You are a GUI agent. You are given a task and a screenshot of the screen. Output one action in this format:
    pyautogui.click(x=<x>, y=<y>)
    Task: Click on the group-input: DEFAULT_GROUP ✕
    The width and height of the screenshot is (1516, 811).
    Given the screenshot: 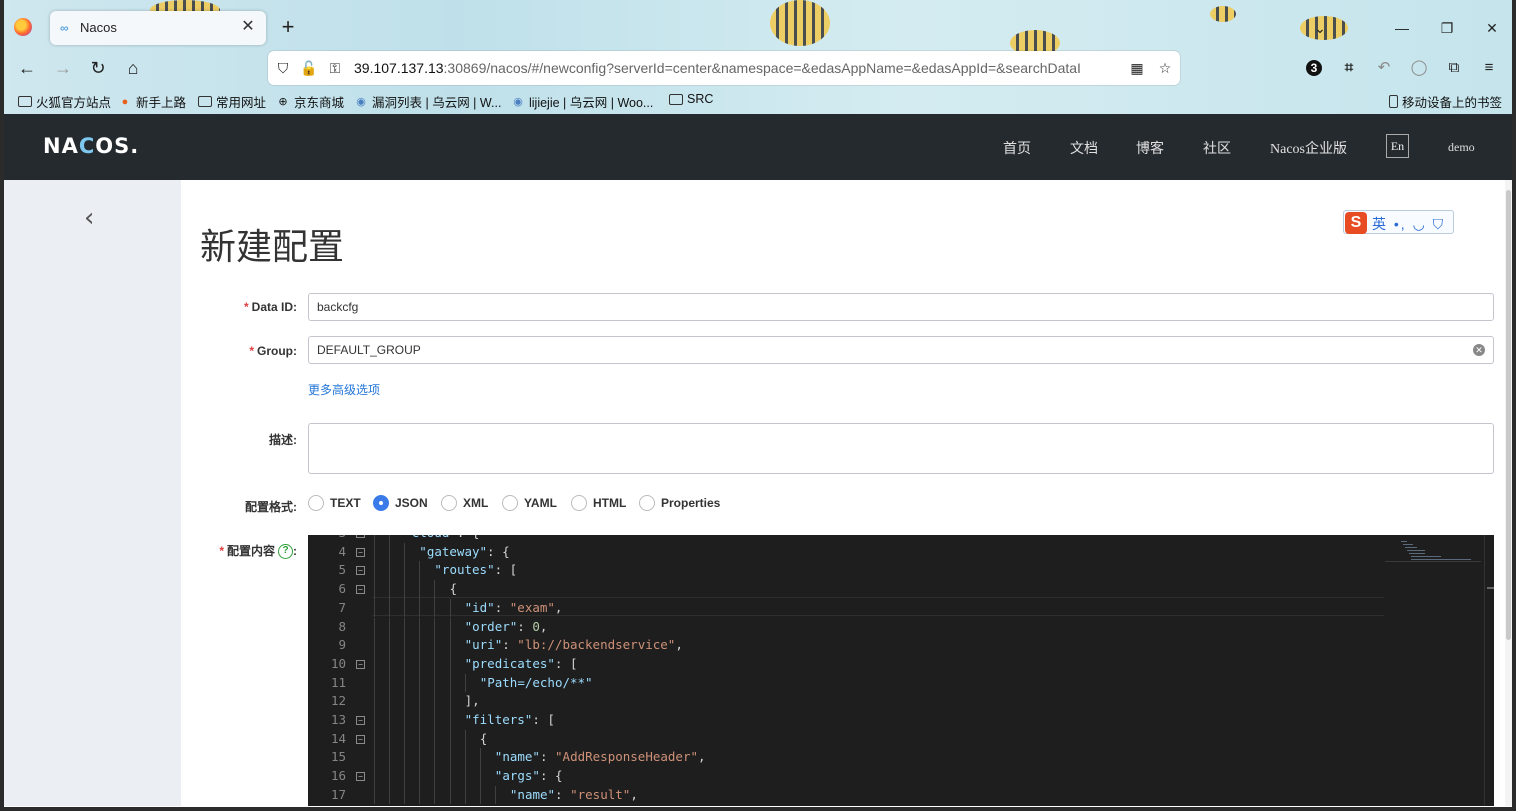 What is the action you would take?
    pyautogui.click(x=901, y=350)
    